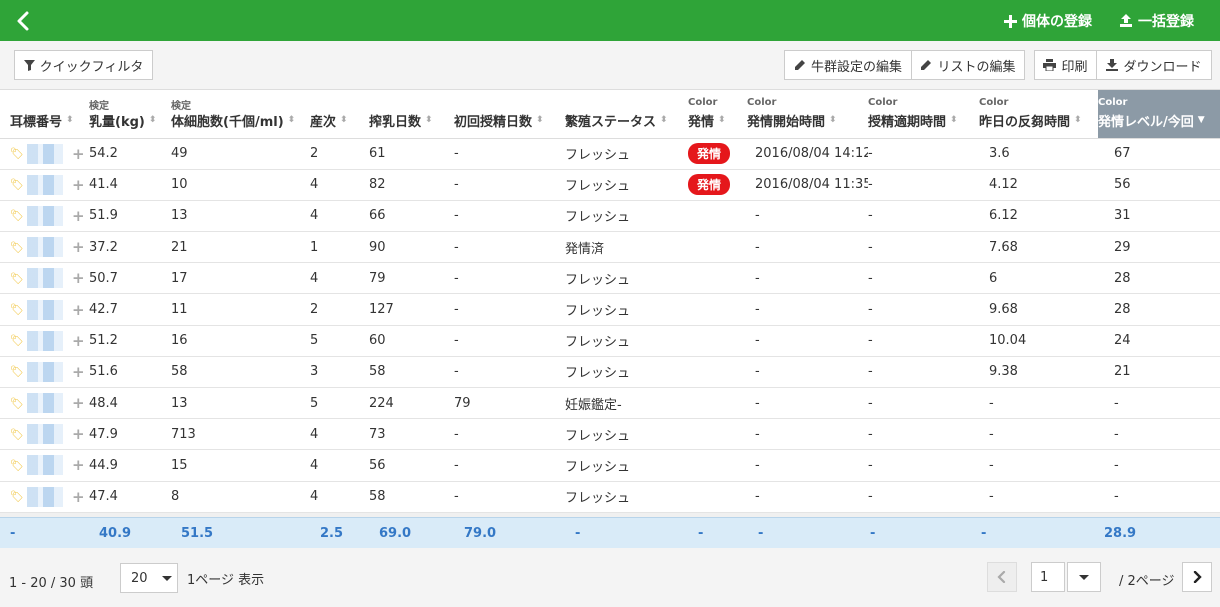 The image size is (1220, 607). I want to click on summary-scc: 51.5, so click(197, 533).